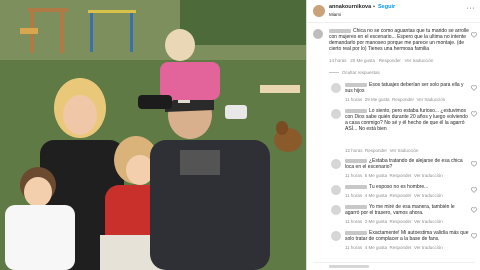 This screenshot has width=480, height=270. What do you see at coordinates (319, 11) in the screenshot?
I see `author-avatar` at bounding box center [319, 11].